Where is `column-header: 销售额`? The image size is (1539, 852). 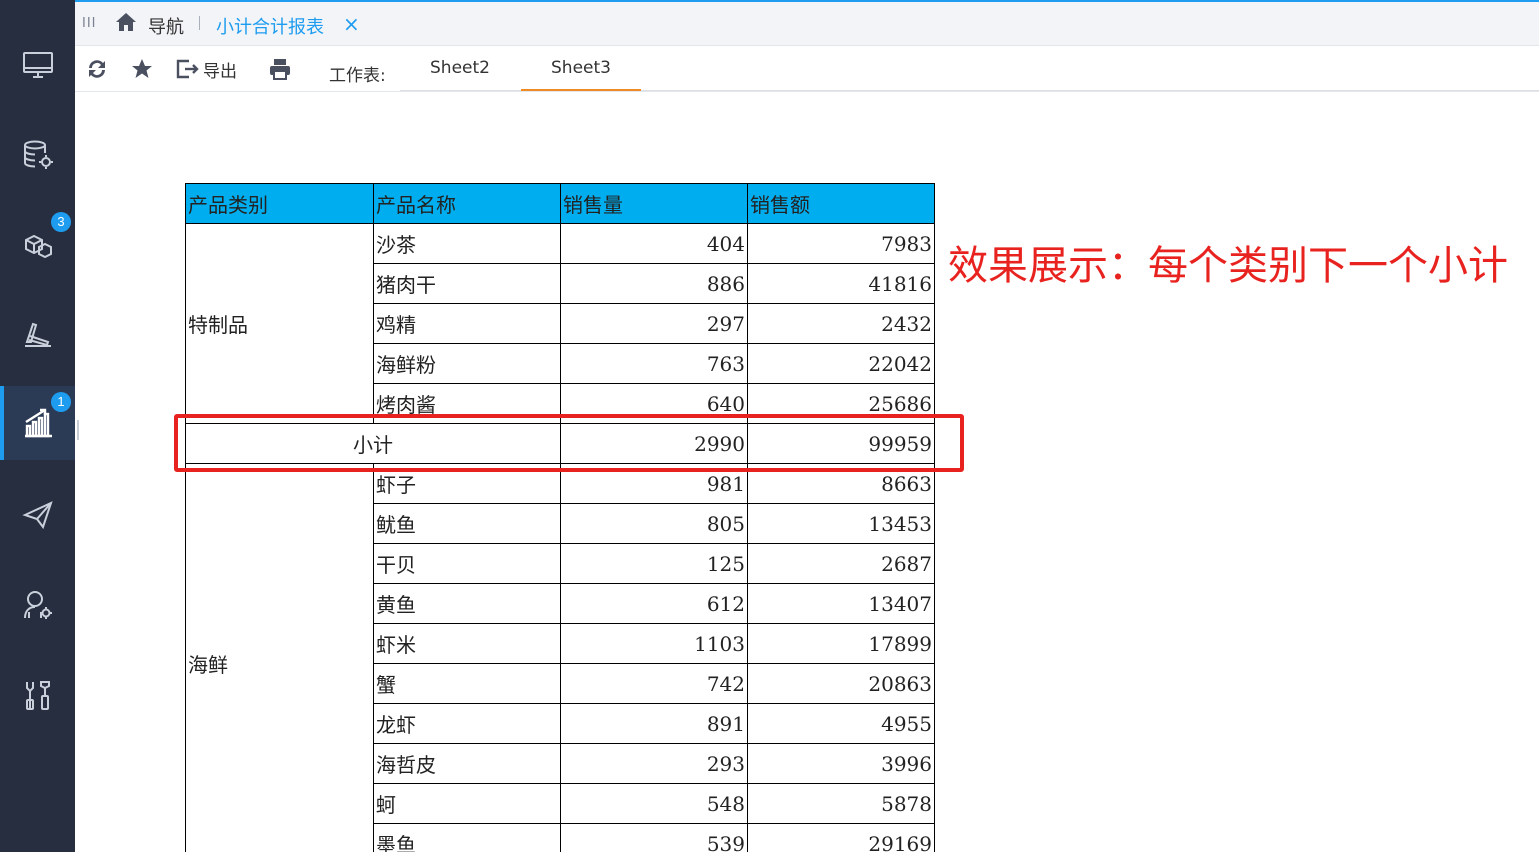
column-header: 销售额 is located at coordinates (841, 203).